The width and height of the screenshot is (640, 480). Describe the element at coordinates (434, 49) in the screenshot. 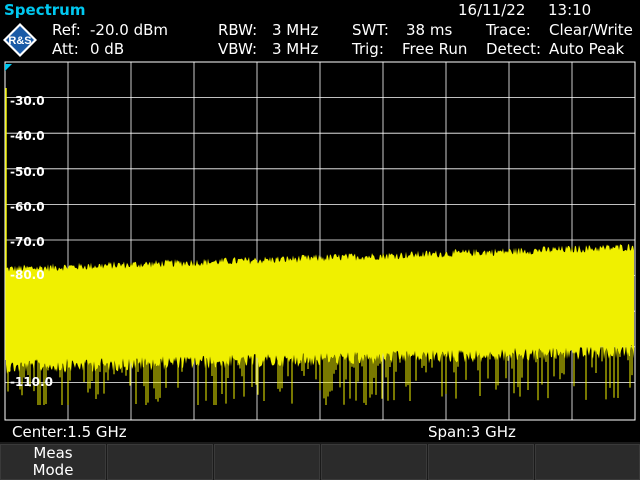

I see `trig-value: Free Run` at that location.